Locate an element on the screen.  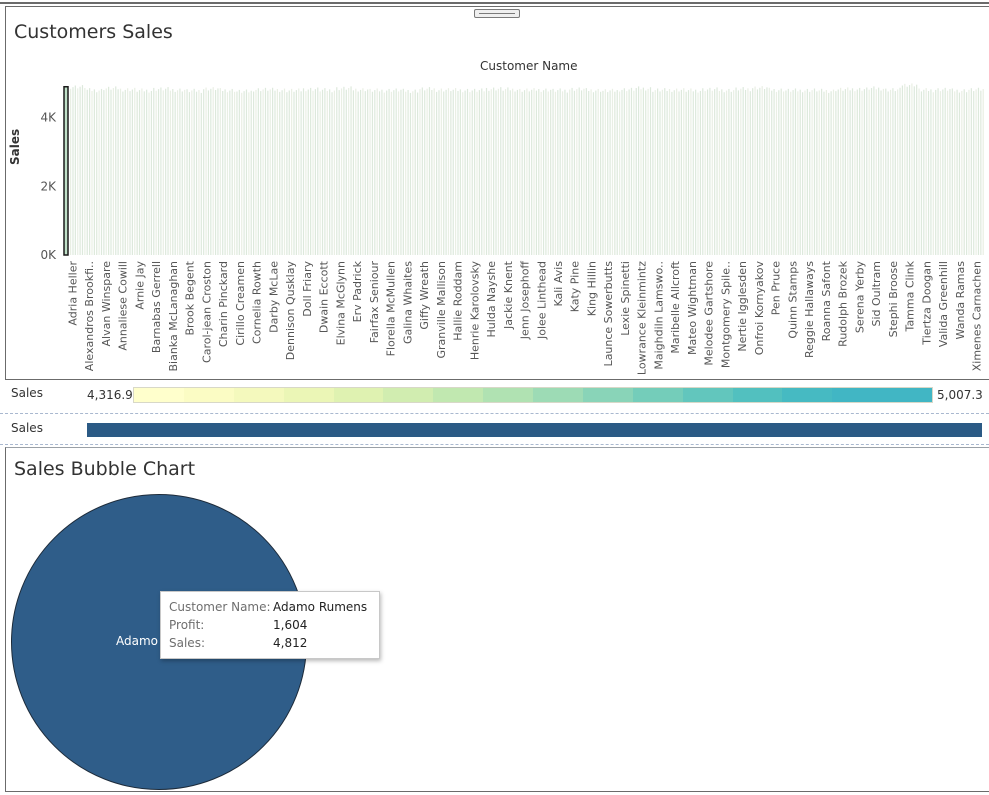
x-tick-label: Kali Avis is located at coordinates (558, 284).